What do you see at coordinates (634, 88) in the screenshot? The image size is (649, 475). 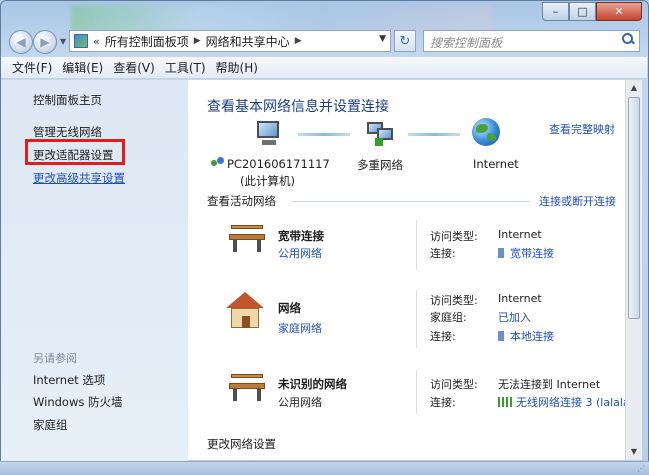 I see `scroll-up-icon: ▲` at bounding box center [634, 88].